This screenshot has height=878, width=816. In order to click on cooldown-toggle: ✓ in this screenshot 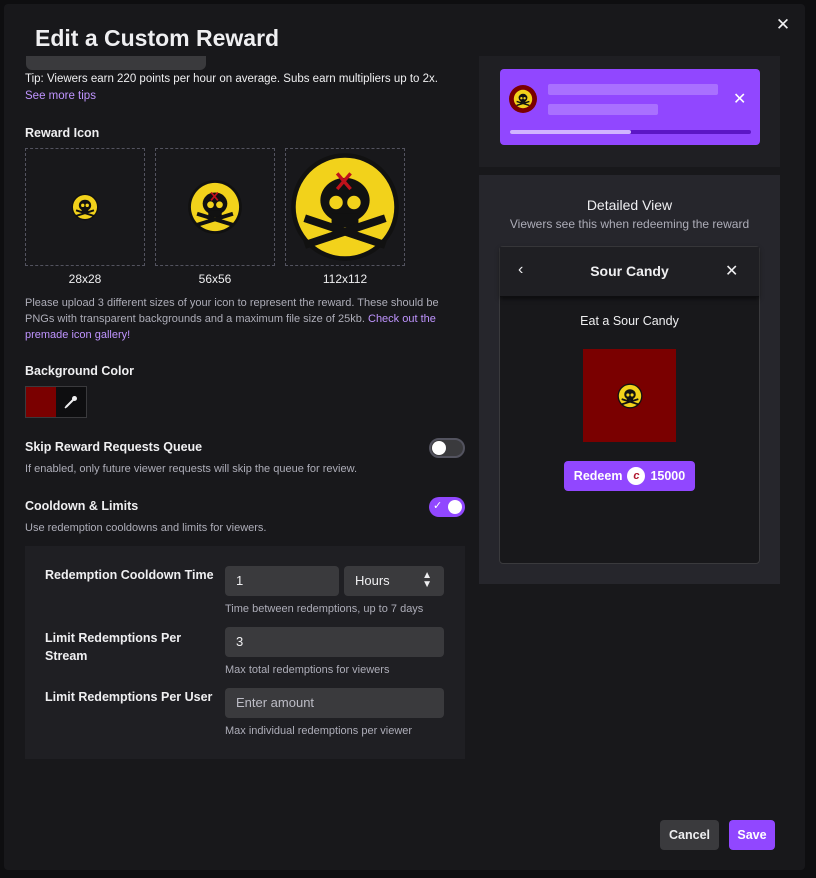, I will do `click(447, 507)`.